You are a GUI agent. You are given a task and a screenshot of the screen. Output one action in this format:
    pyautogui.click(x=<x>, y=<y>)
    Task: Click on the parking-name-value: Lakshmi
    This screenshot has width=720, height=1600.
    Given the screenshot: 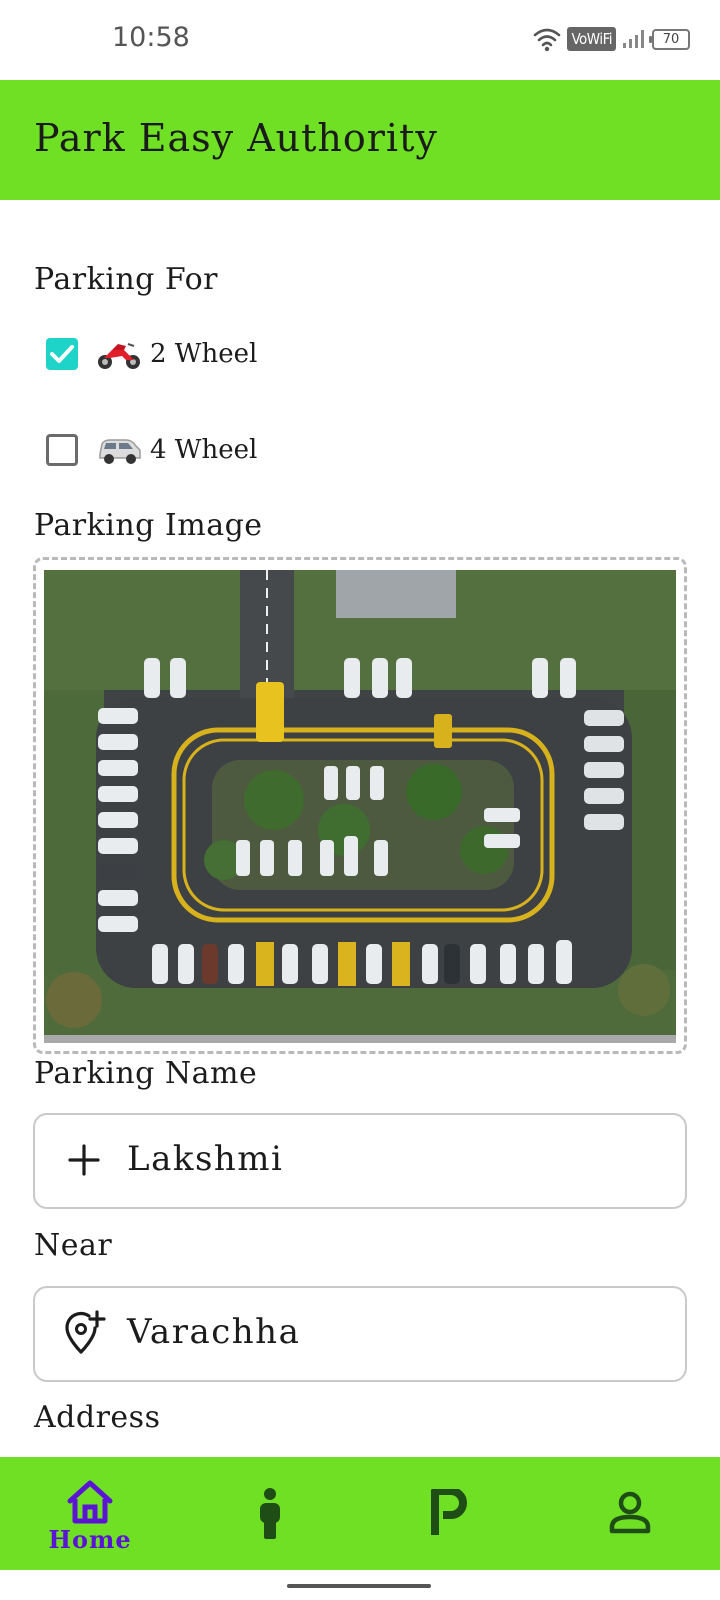 What is the action you would take?
    pyautogui.click(x=205, y=1159)
    